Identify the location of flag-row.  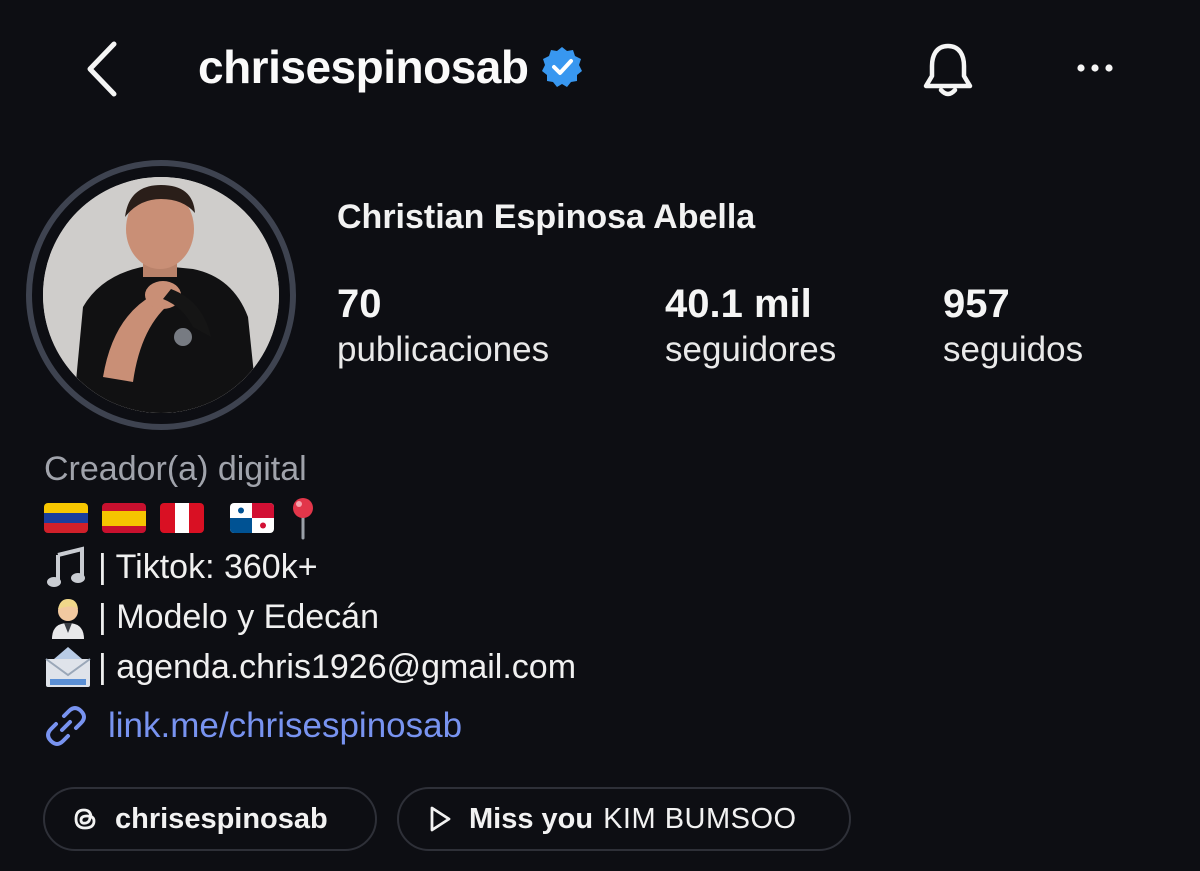
(310, 518).